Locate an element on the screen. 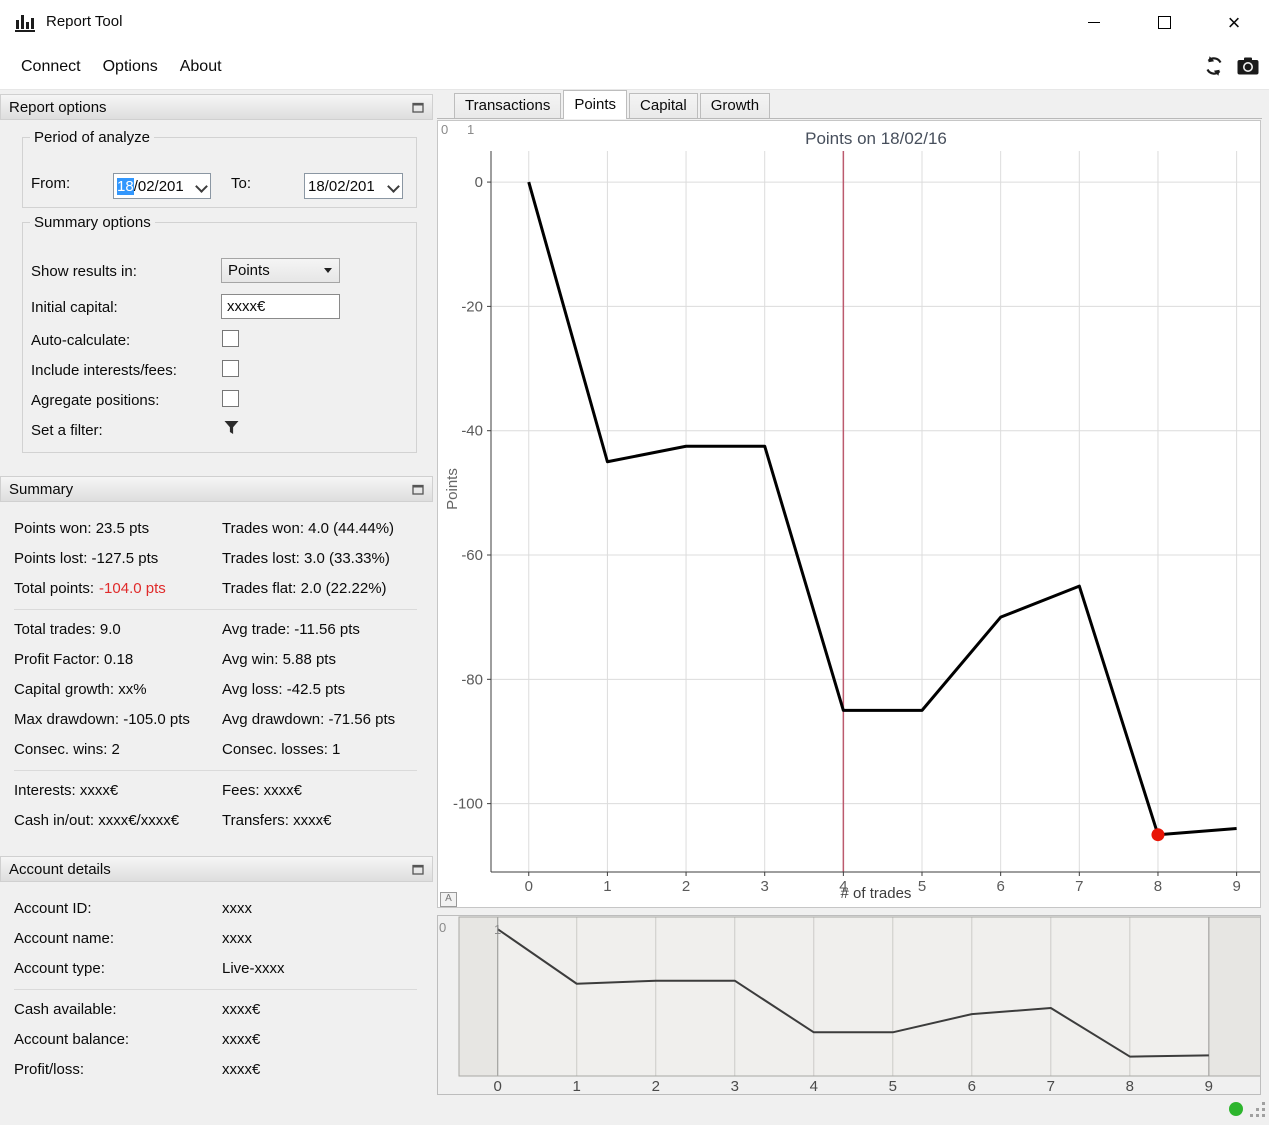 The height and width of the screenshot is (1125, 1269). funnel-icon is located at coordinates (231, 427).